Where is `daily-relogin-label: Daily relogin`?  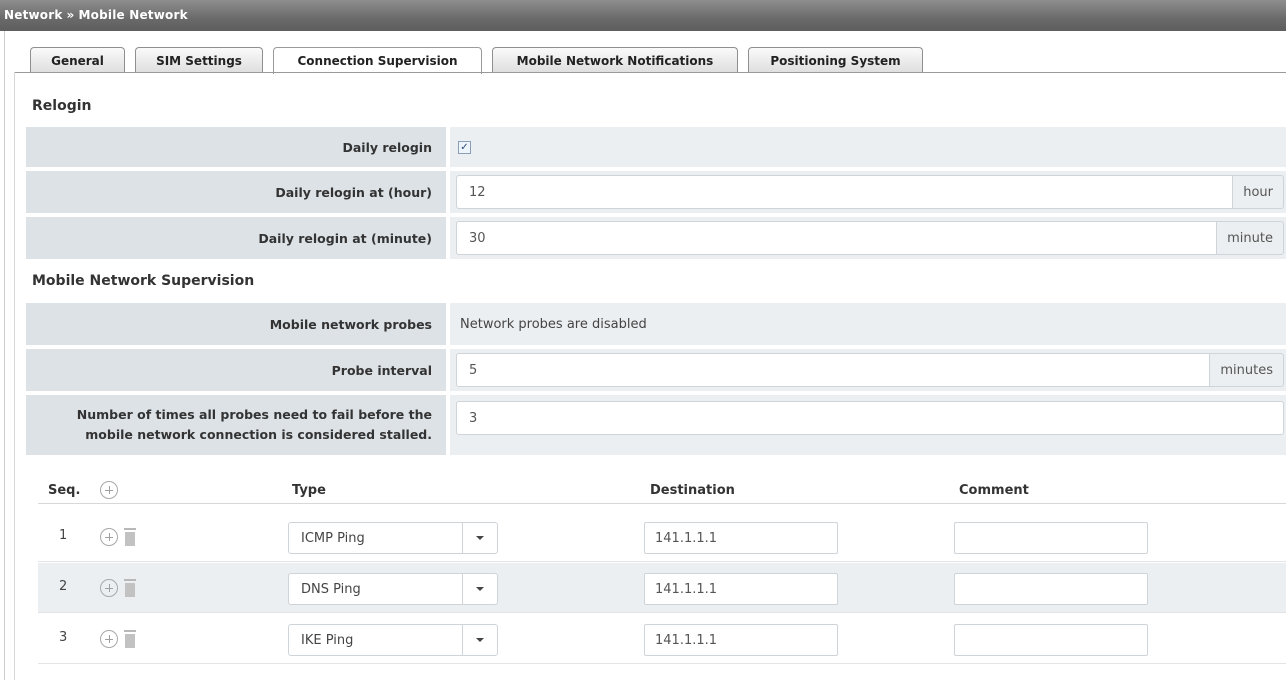
daily-relogin-label: Daily relogin is located at coordinates (236, 147).